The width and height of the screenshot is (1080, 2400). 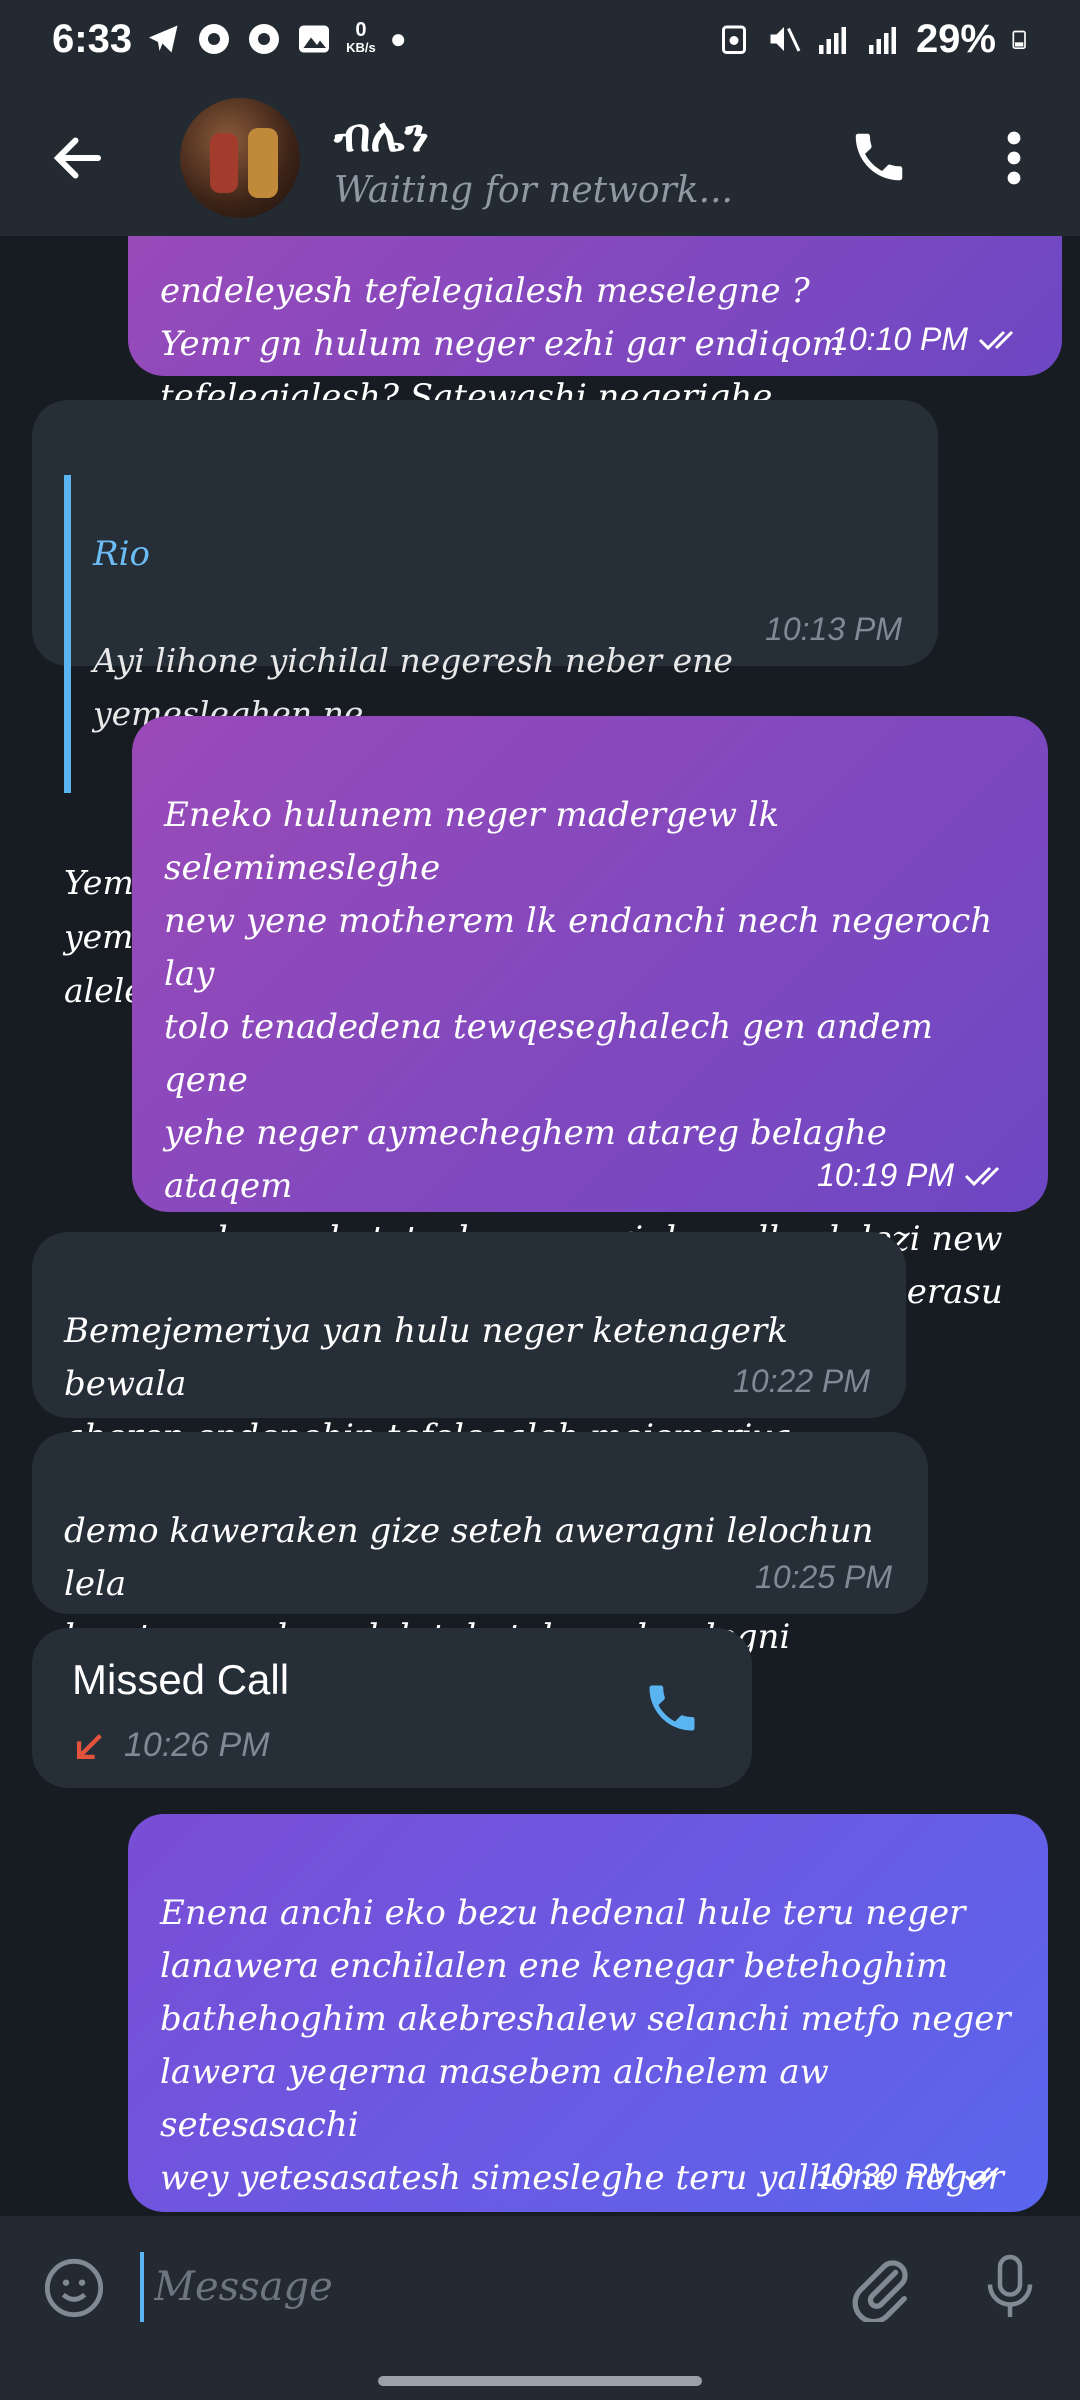 What do you see at coordinates (74, 2288) in the screenshot?
I see `emoji-icon` at bounding box center [74, 2288].